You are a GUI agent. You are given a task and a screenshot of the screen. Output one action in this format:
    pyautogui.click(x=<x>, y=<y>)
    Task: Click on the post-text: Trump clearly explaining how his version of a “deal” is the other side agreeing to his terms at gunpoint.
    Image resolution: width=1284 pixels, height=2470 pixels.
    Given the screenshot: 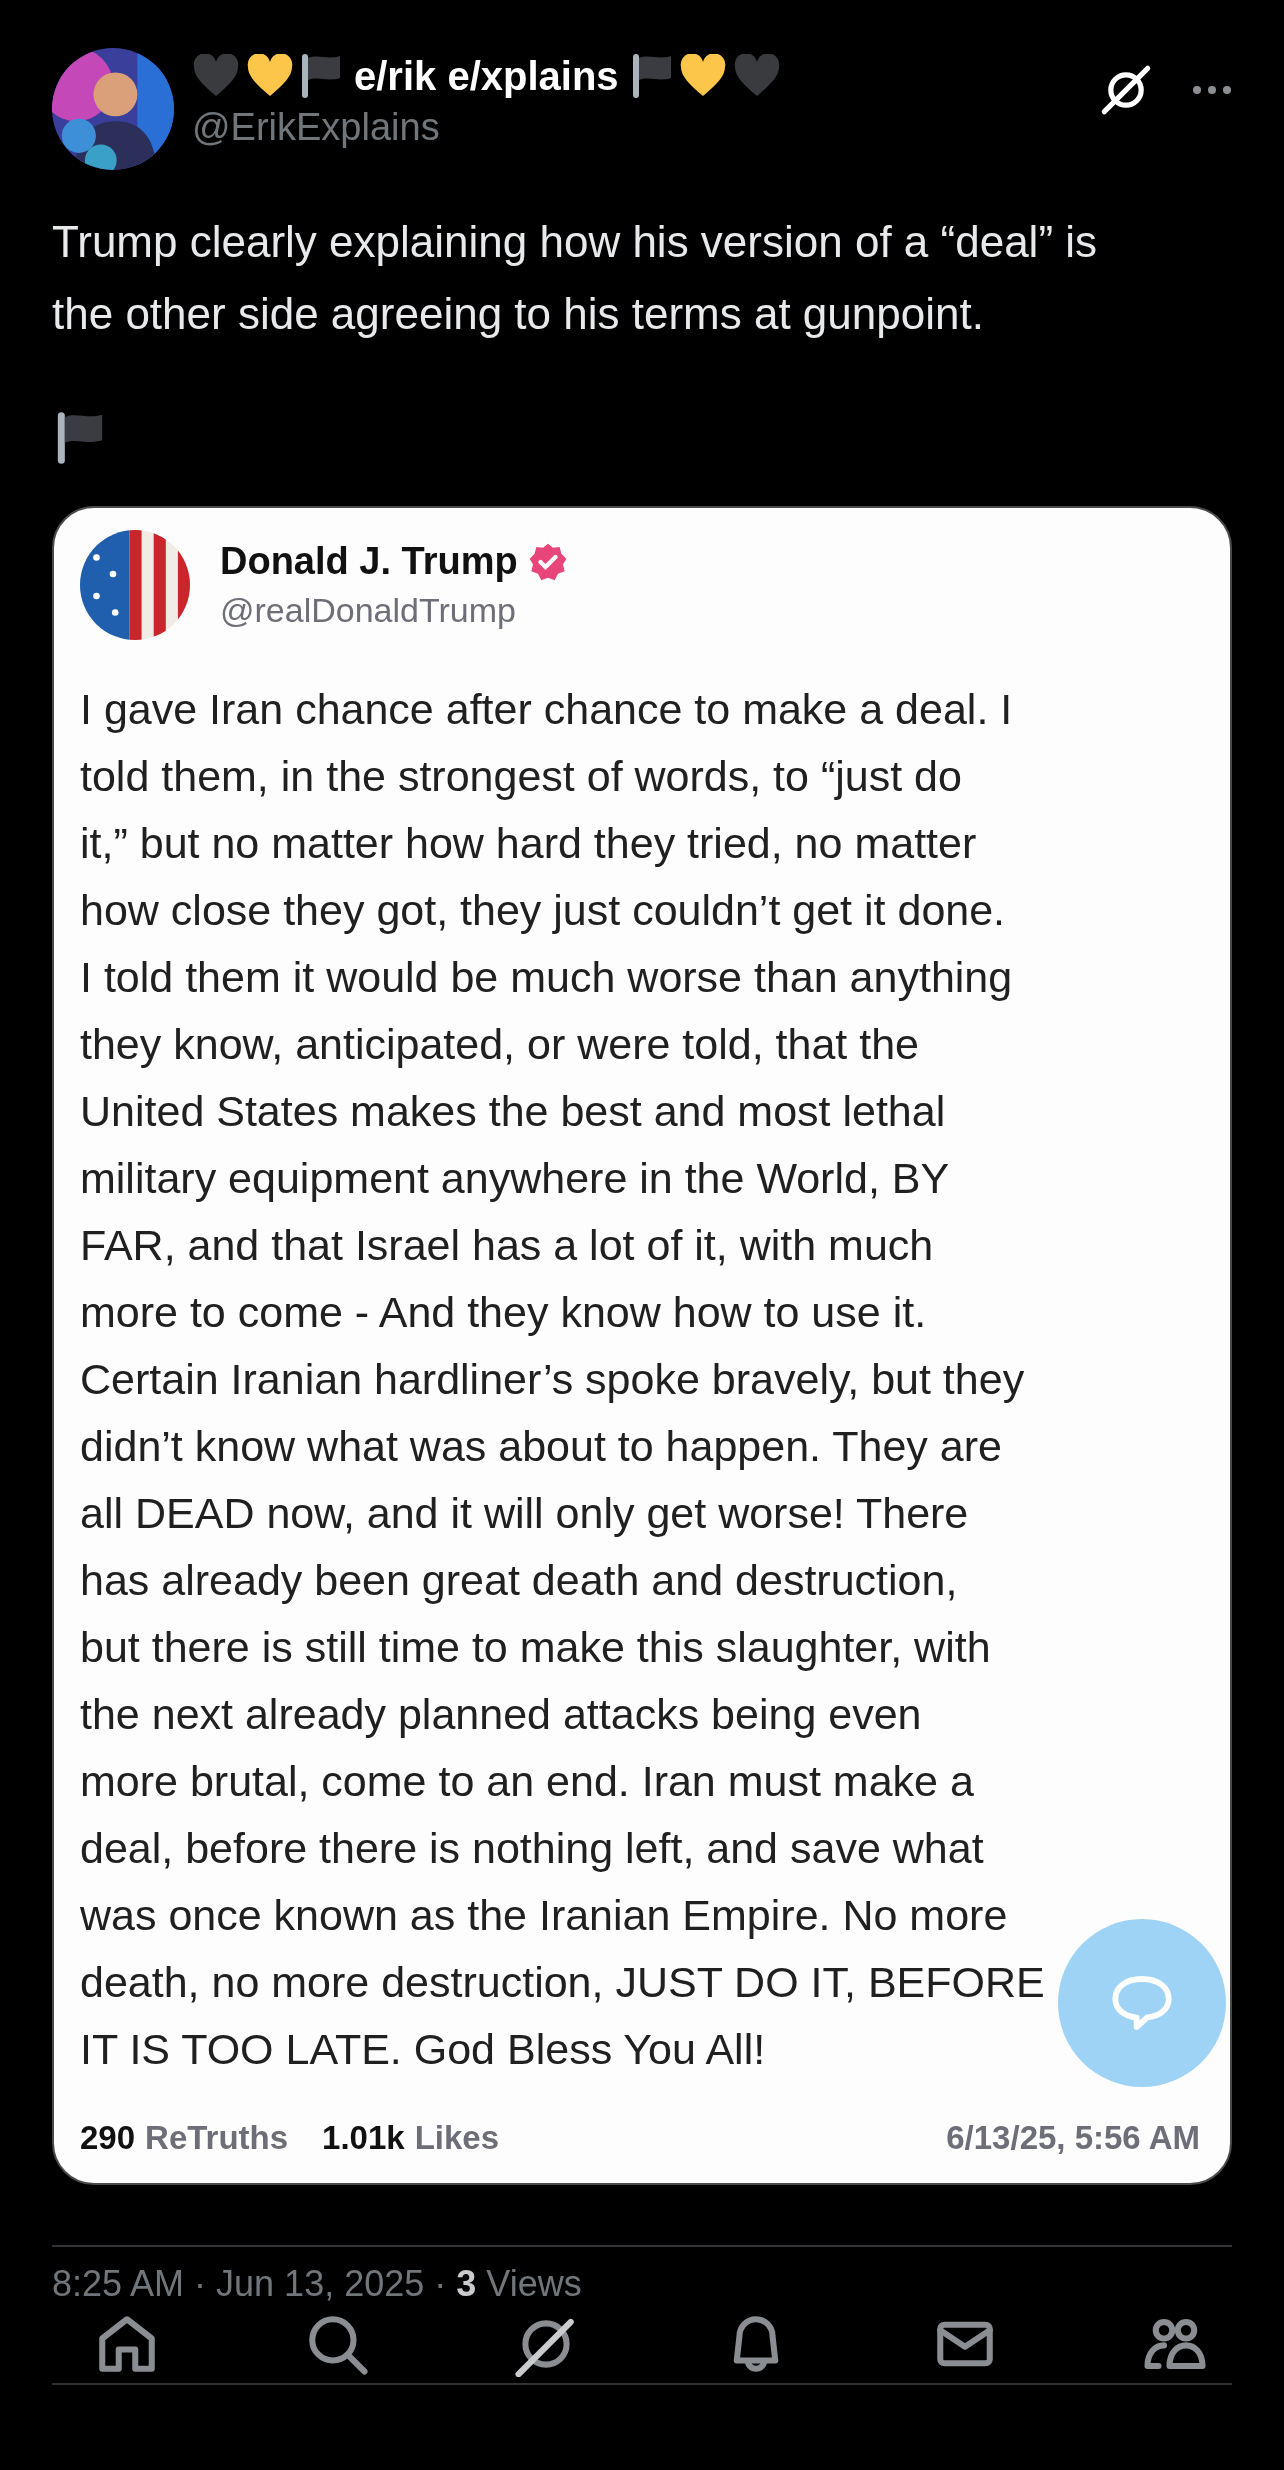 What is the action you would take?
    pyautogui.click(x=575, y=278)
    